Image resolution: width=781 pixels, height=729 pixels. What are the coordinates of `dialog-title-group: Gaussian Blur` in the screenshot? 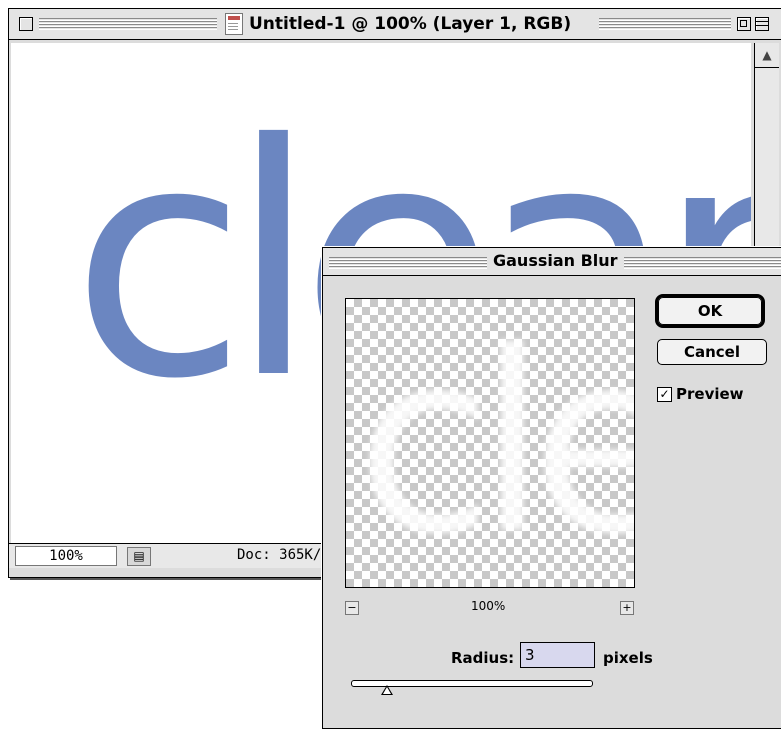 It's located at (555, 261).